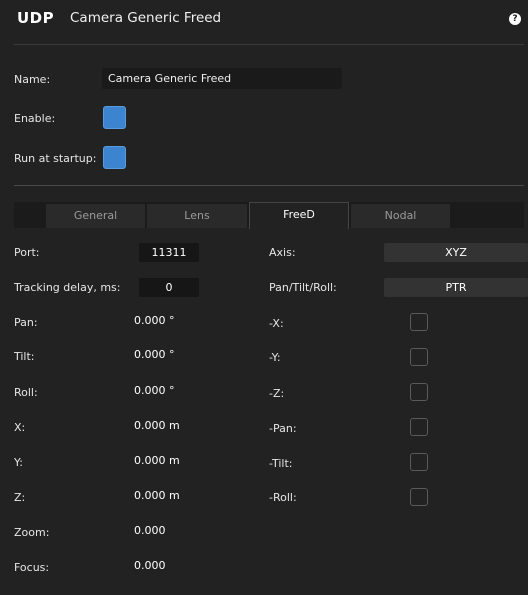 The height and width of the screenshot is (595, 528). What do you see at coordinates (419, 357) in the screenshot?
I see `invert-y-checkbox` at bounding box center [419, 357].